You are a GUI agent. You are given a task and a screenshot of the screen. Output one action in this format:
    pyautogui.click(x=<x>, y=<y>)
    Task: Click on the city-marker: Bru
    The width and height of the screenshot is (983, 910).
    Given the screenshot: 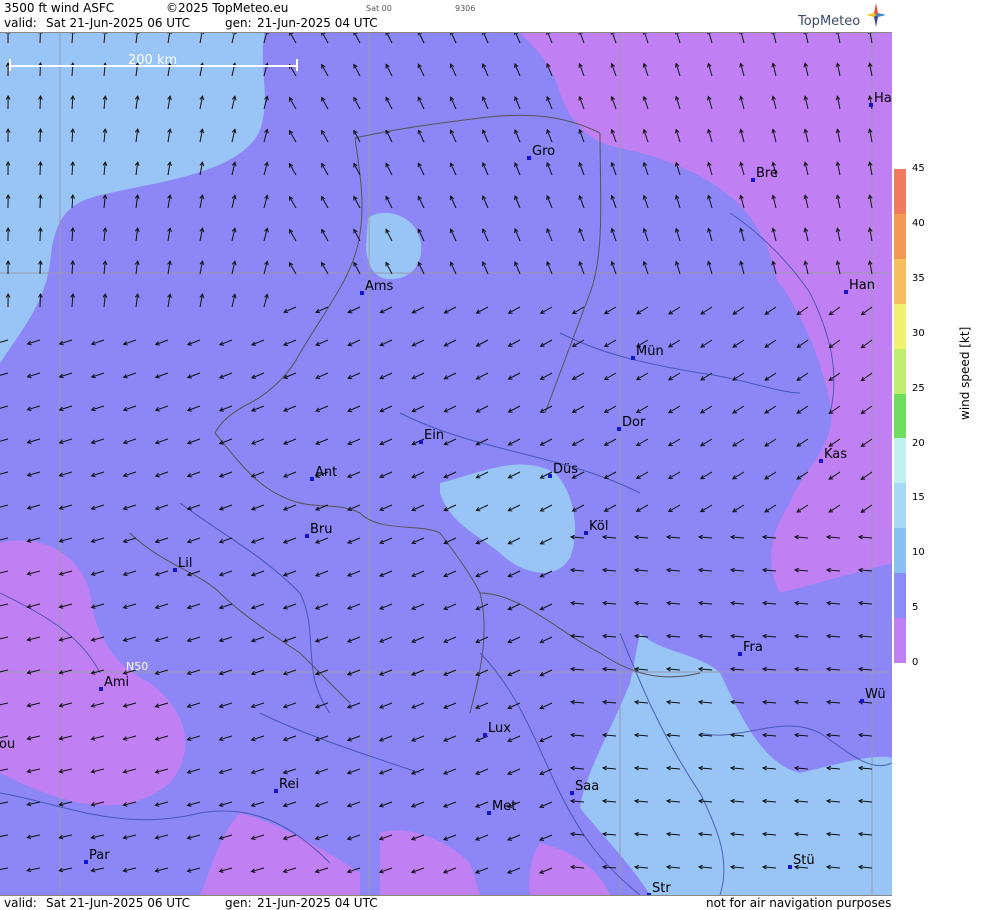 What is the action you would take?
    pyautogui.click(x=319, y=530)
    